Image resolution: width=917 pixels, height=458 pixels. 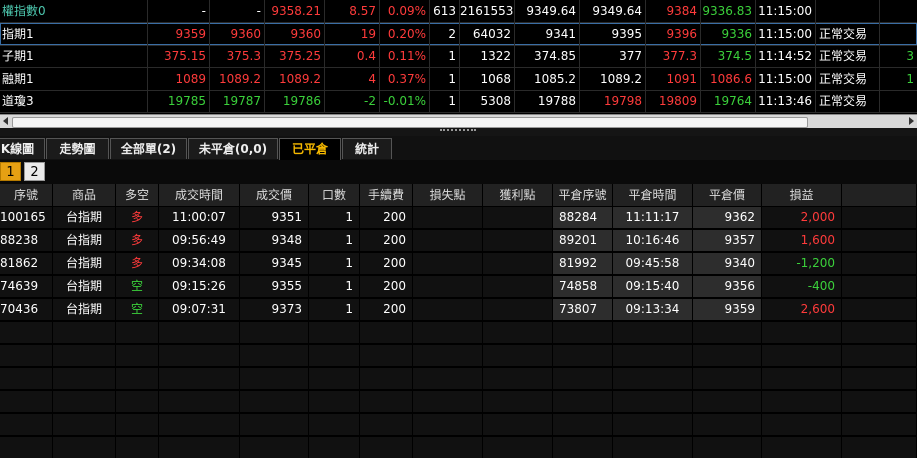 What do you see at coordinates (518, 195) in the screenshot?
I see `column-header: 獲利點` at bounding box center [518, 195].